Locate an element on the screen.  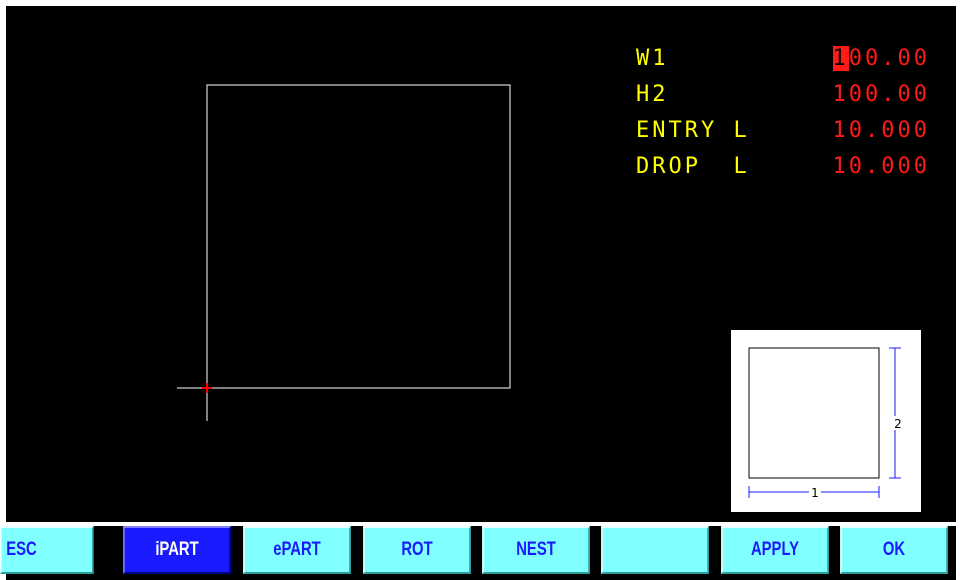
shape-preview-diagram: 1 2 is located at coordinates (826, 423).